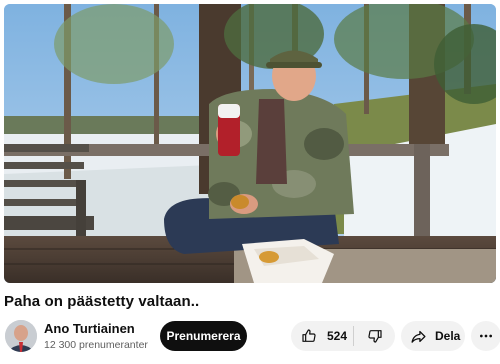 The height and width of the screenshot is (364, 500). What do you see at coordinates (337, 336) in the screenshot?
I see `like-count: 524` at bounding box center [337, 336].